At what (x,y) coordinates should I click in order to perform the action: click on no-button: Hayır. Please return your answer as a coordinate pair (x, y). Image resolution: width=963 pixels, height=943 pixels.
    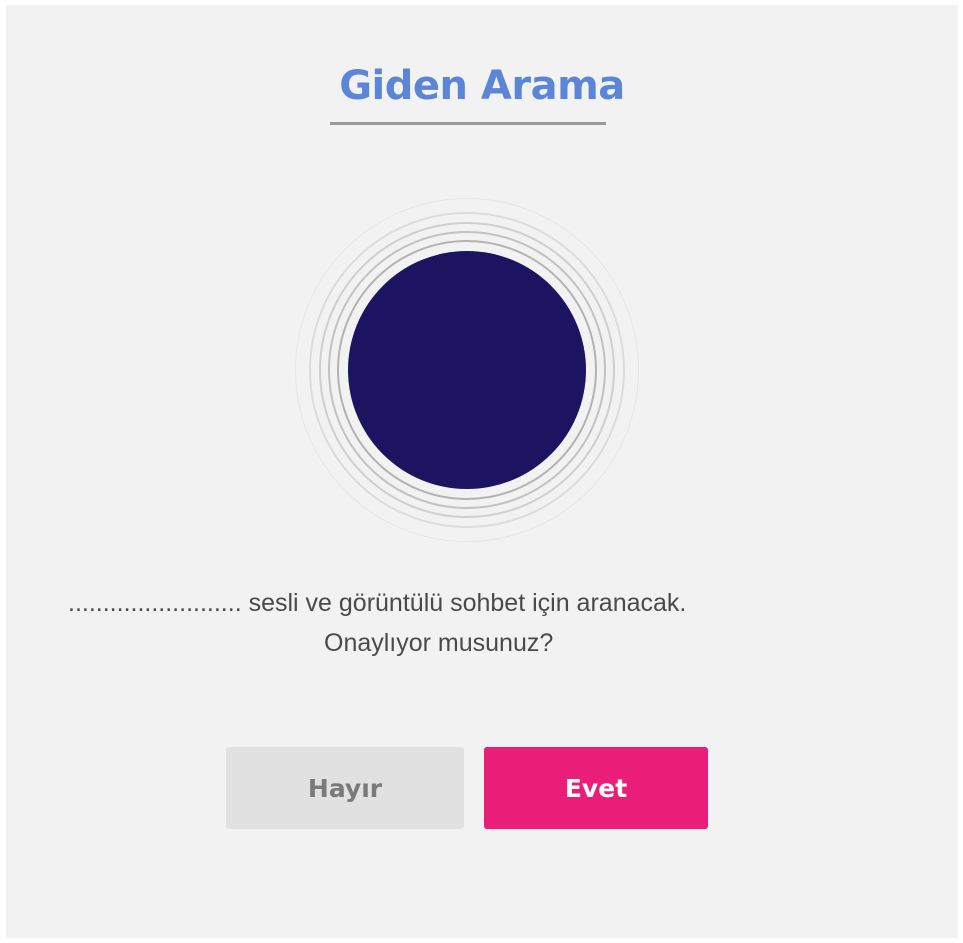
    Looking at the image, I should click on (345, 788).